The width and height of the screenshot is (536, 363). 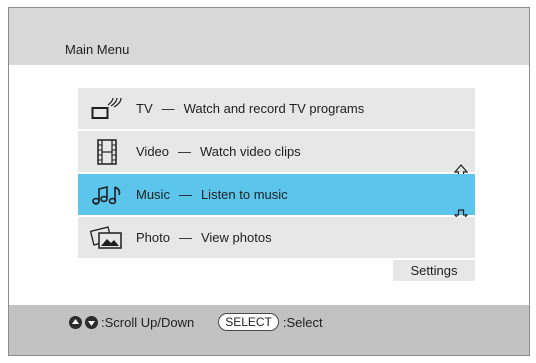 I want to click on settings-button: Settings, so click(x=434, y=270).